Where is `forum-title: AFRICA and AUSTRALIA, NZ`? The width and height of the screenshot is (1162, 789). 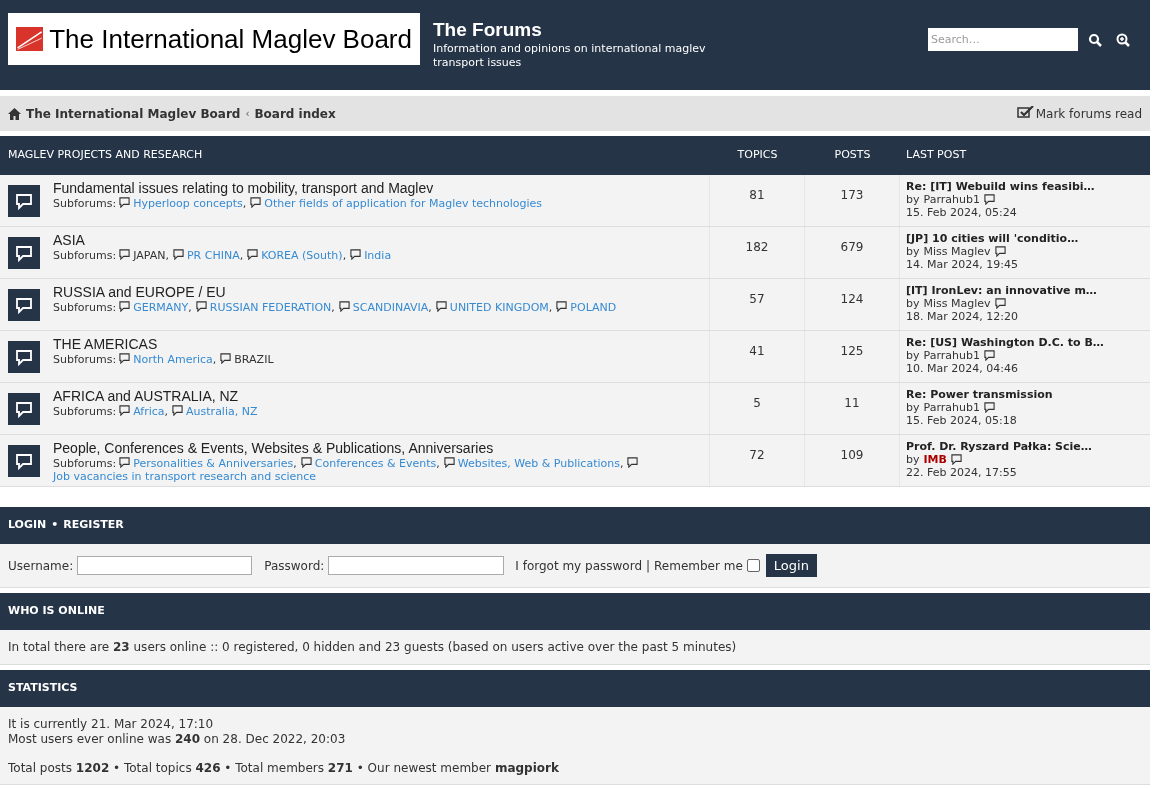
forum-title: AFRICA and AUSTRALIA, NZ is located at coordinates (155, 396).